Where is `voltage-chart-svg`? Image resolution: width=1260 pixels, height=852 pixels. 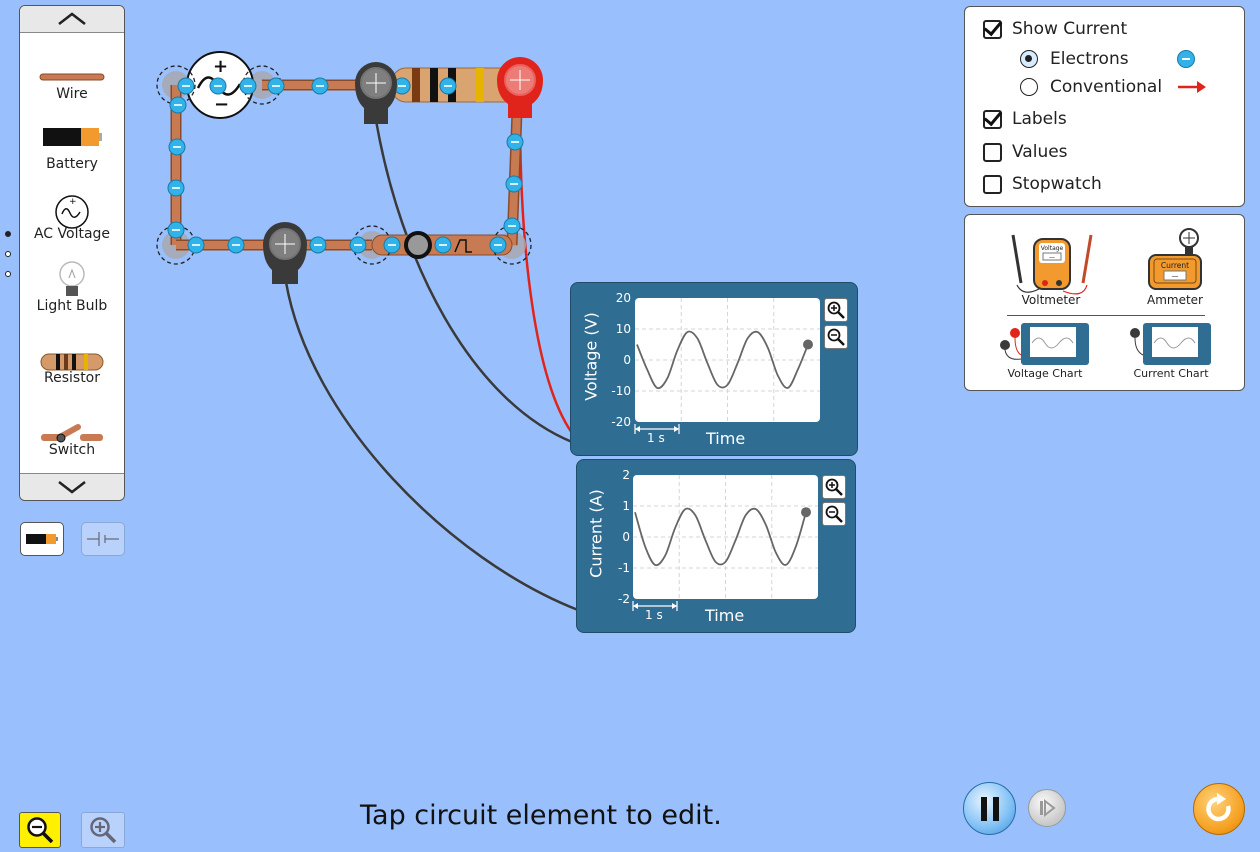
voltage-chart-svg is located at coordinates (727, 360).